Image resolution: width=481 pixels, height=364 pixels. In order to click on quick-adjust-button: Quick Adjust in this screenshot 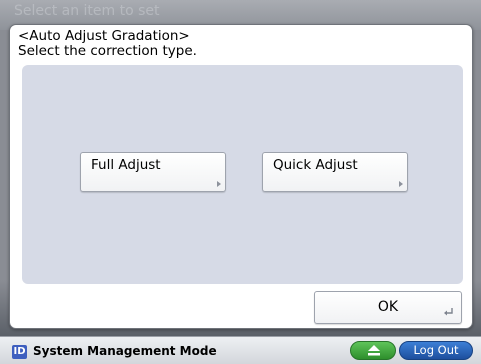, I will do `click(335, 172)`.